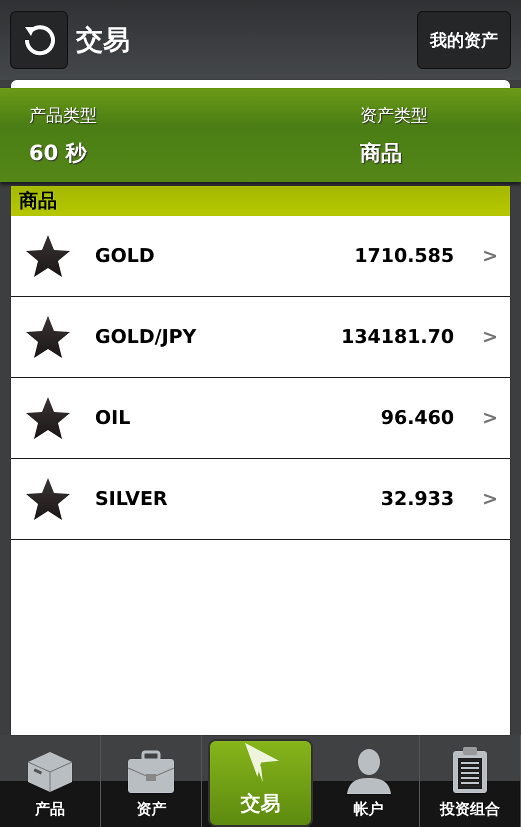  What do you see at coordinates (368, 771) in the screenshot?
I see `person-icon` at bounding box center [368, 771].